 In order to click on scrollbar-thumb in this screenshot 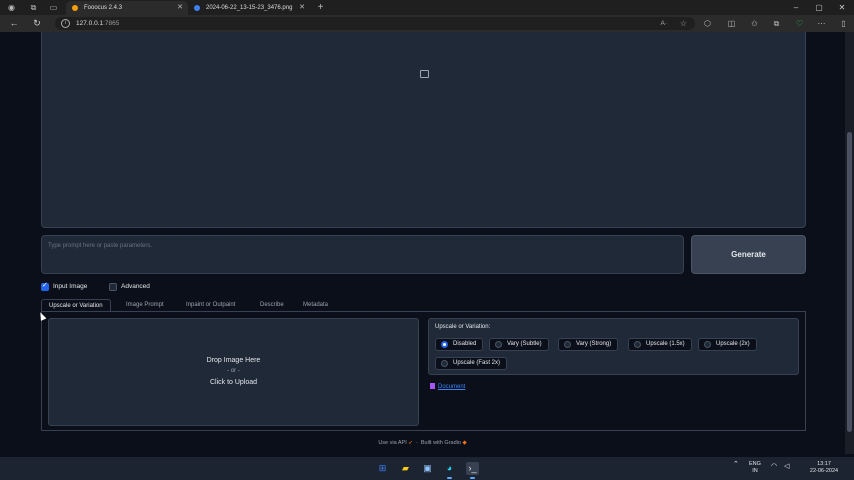, I will do `click(849, 282)`.